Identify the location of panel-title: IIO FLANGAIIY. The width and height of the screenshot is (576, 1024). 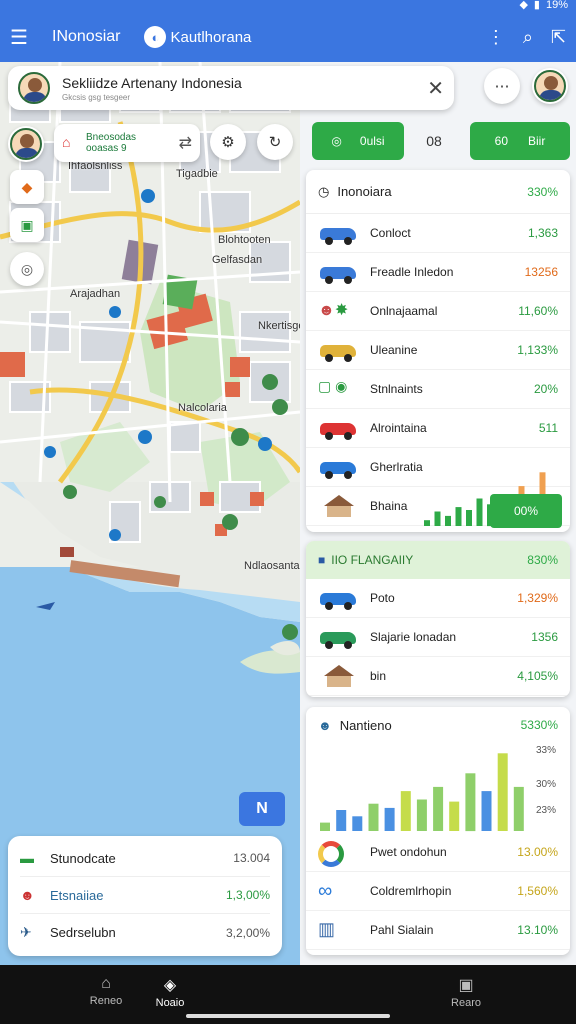
(372, 560).